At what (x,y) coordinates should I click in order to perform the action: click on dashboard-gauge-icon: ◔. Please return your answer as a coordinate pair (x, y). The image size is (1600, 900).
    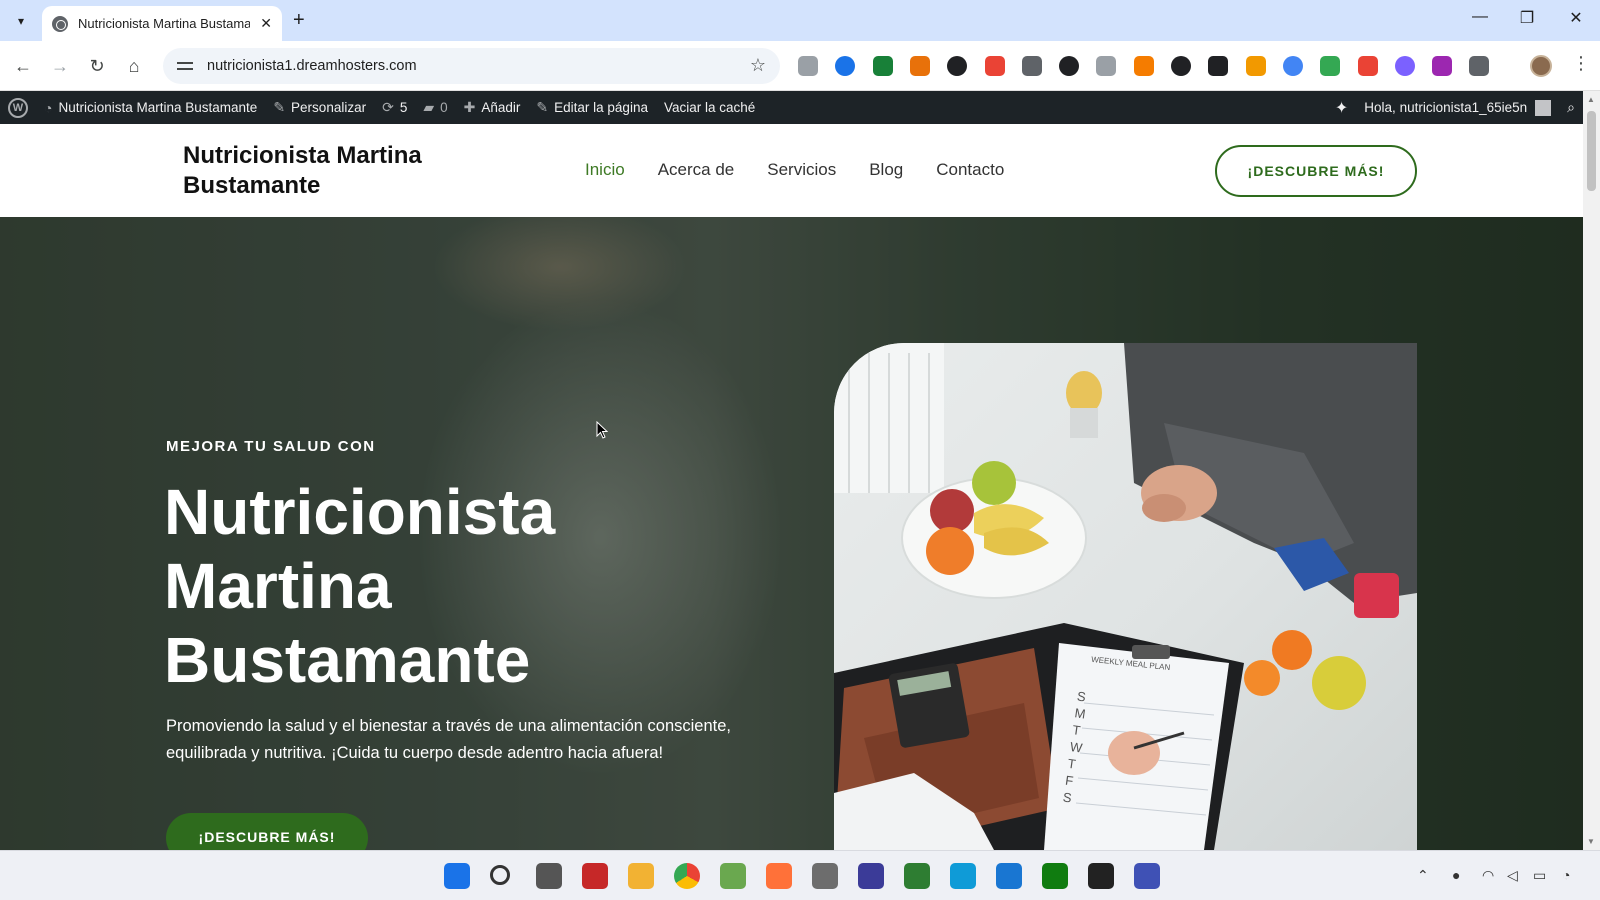
    Looking at the image, I should click on (48, 107).